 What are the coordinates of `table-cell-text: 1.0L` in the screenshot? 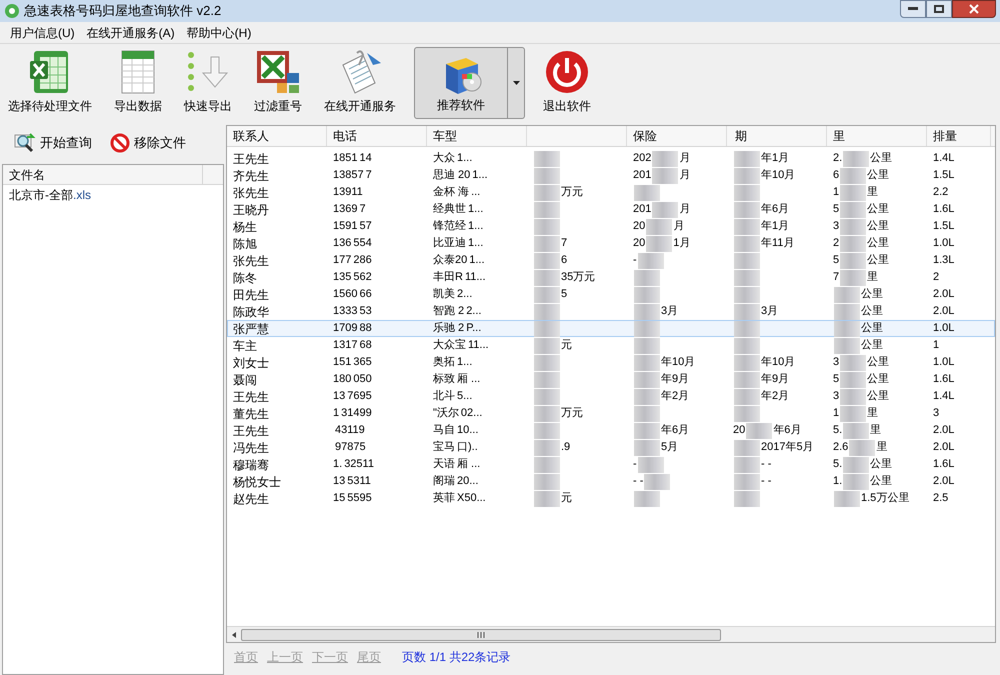 It's located at (943, 328).